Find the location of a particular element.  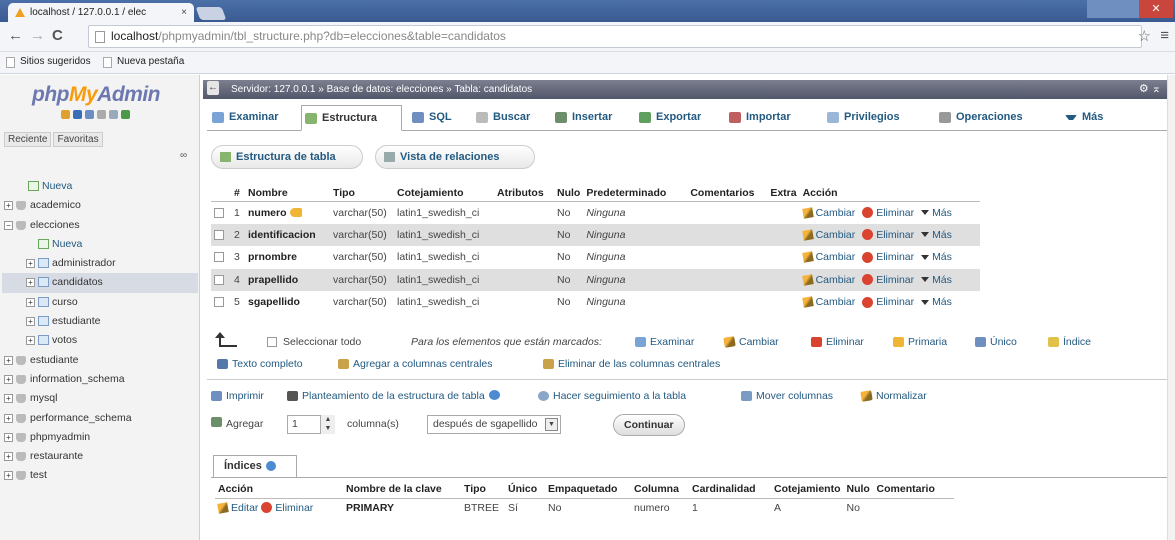

collapse-icon: − is located at coordinates (8, 225).